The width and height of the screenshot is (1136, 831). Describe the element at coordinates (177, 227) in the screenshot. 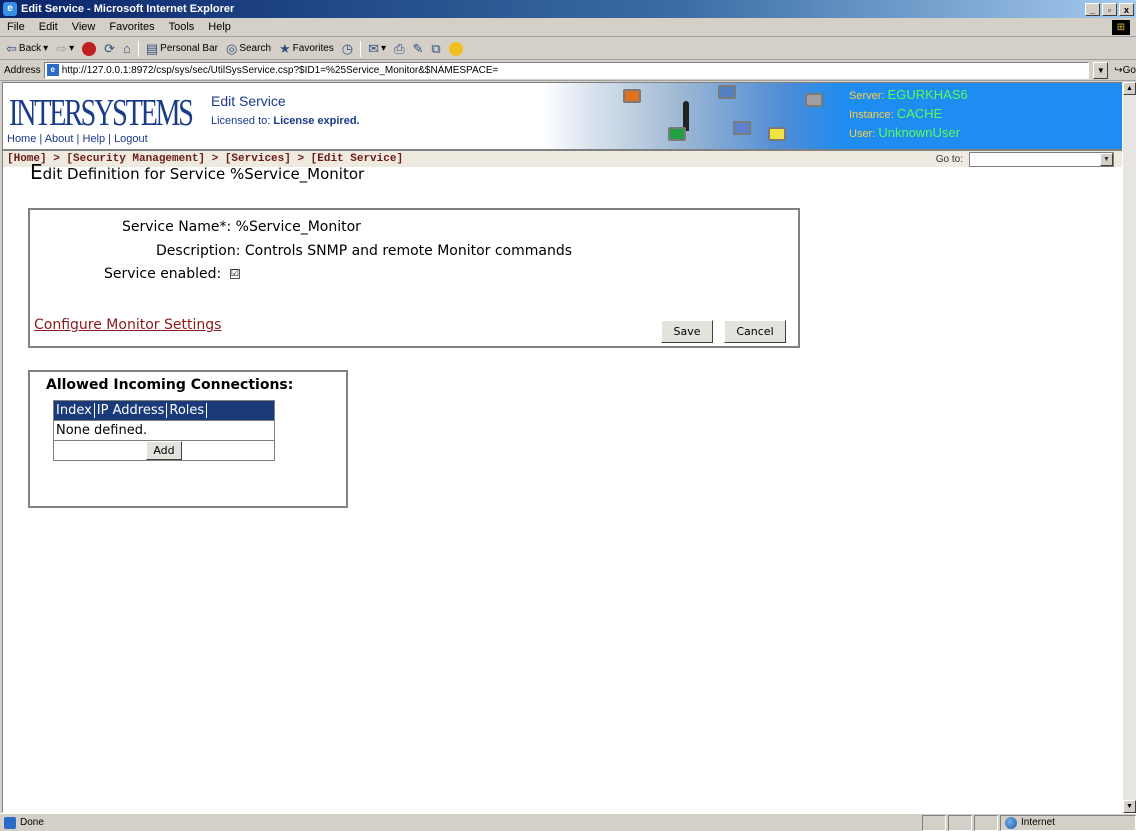

I see `service-name-label: Service Name*:` at that location.